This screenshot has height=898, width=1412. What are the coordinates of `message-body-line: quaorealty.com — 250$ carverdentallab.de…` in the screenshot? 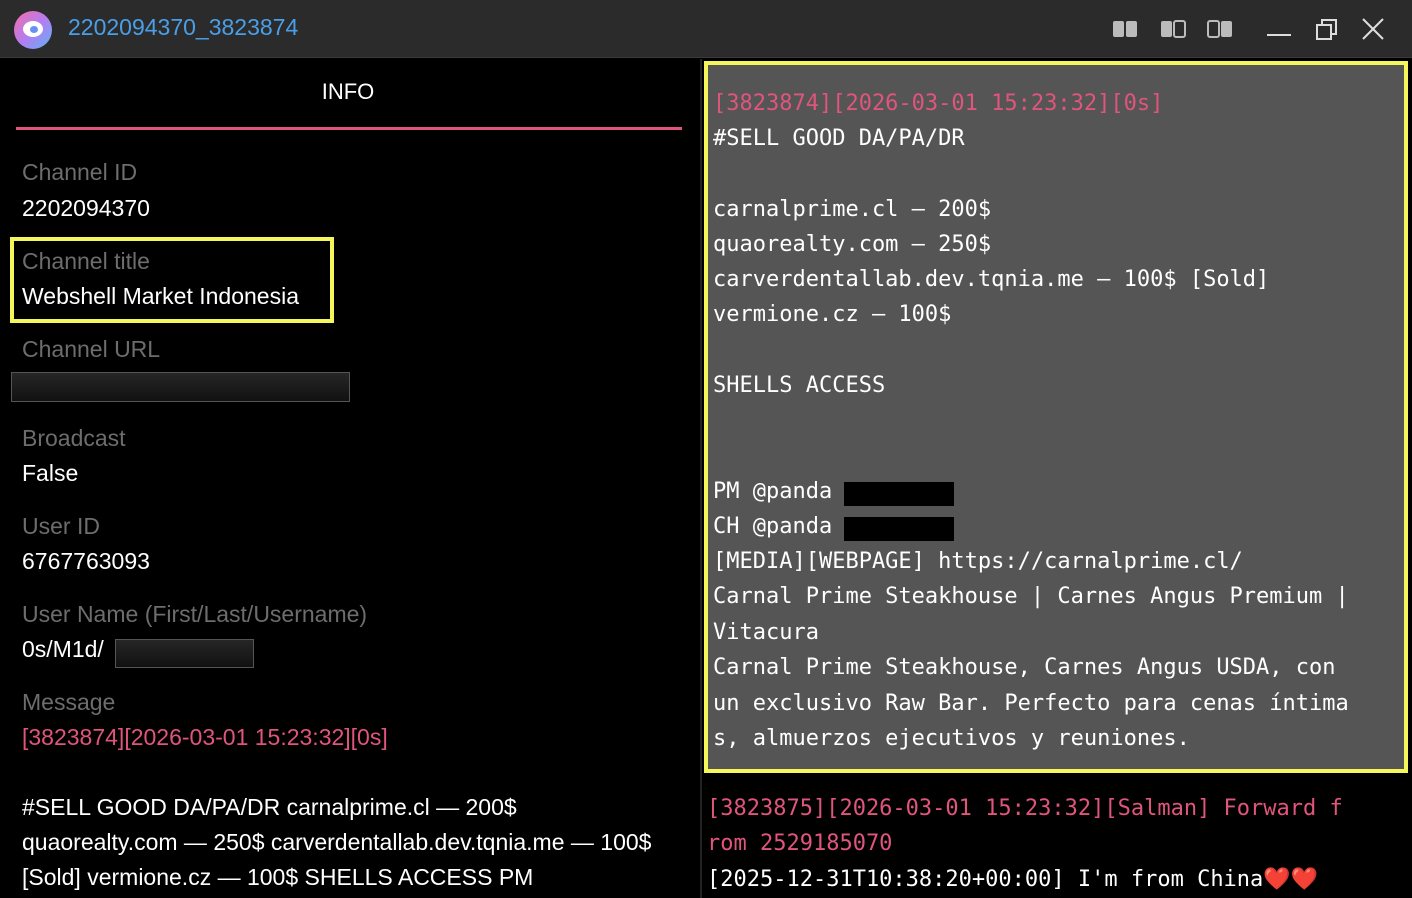 It's located at (337, 842).